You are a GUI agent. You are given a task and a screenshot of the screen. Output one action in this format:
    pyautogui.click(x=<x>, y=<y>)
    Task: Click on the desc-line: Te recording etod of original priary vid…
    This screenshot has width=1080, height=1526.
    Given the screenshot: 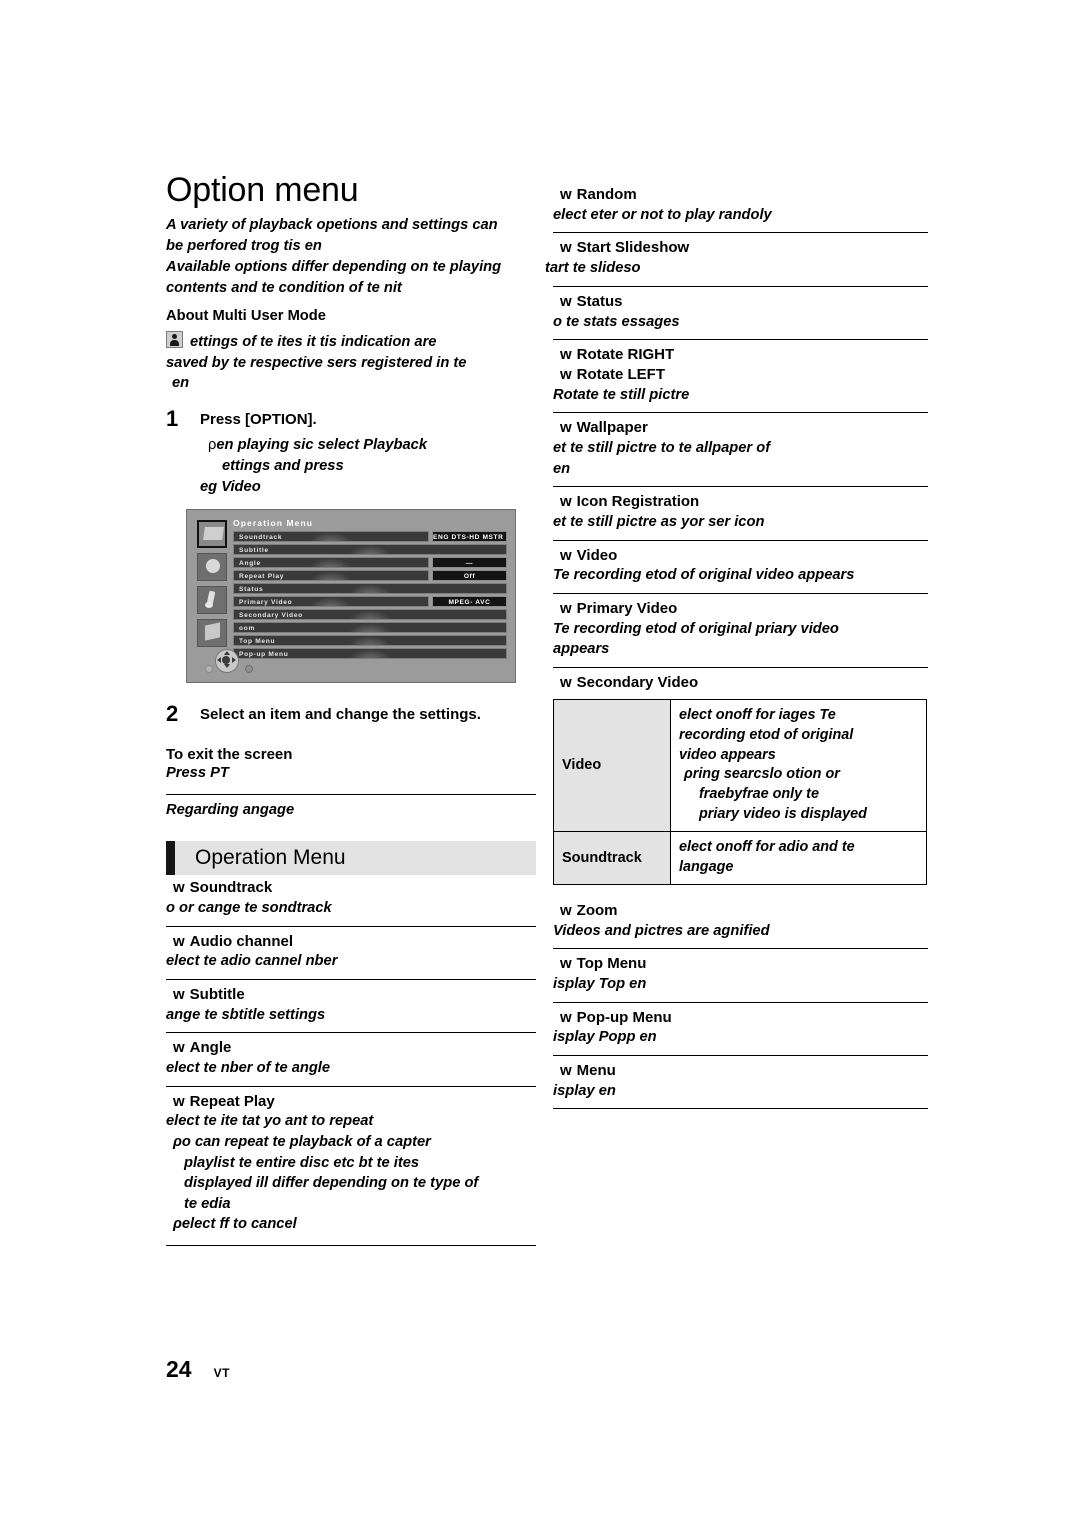 What is the action you would take?
    pyautogui.click(x=696, y=628)
    